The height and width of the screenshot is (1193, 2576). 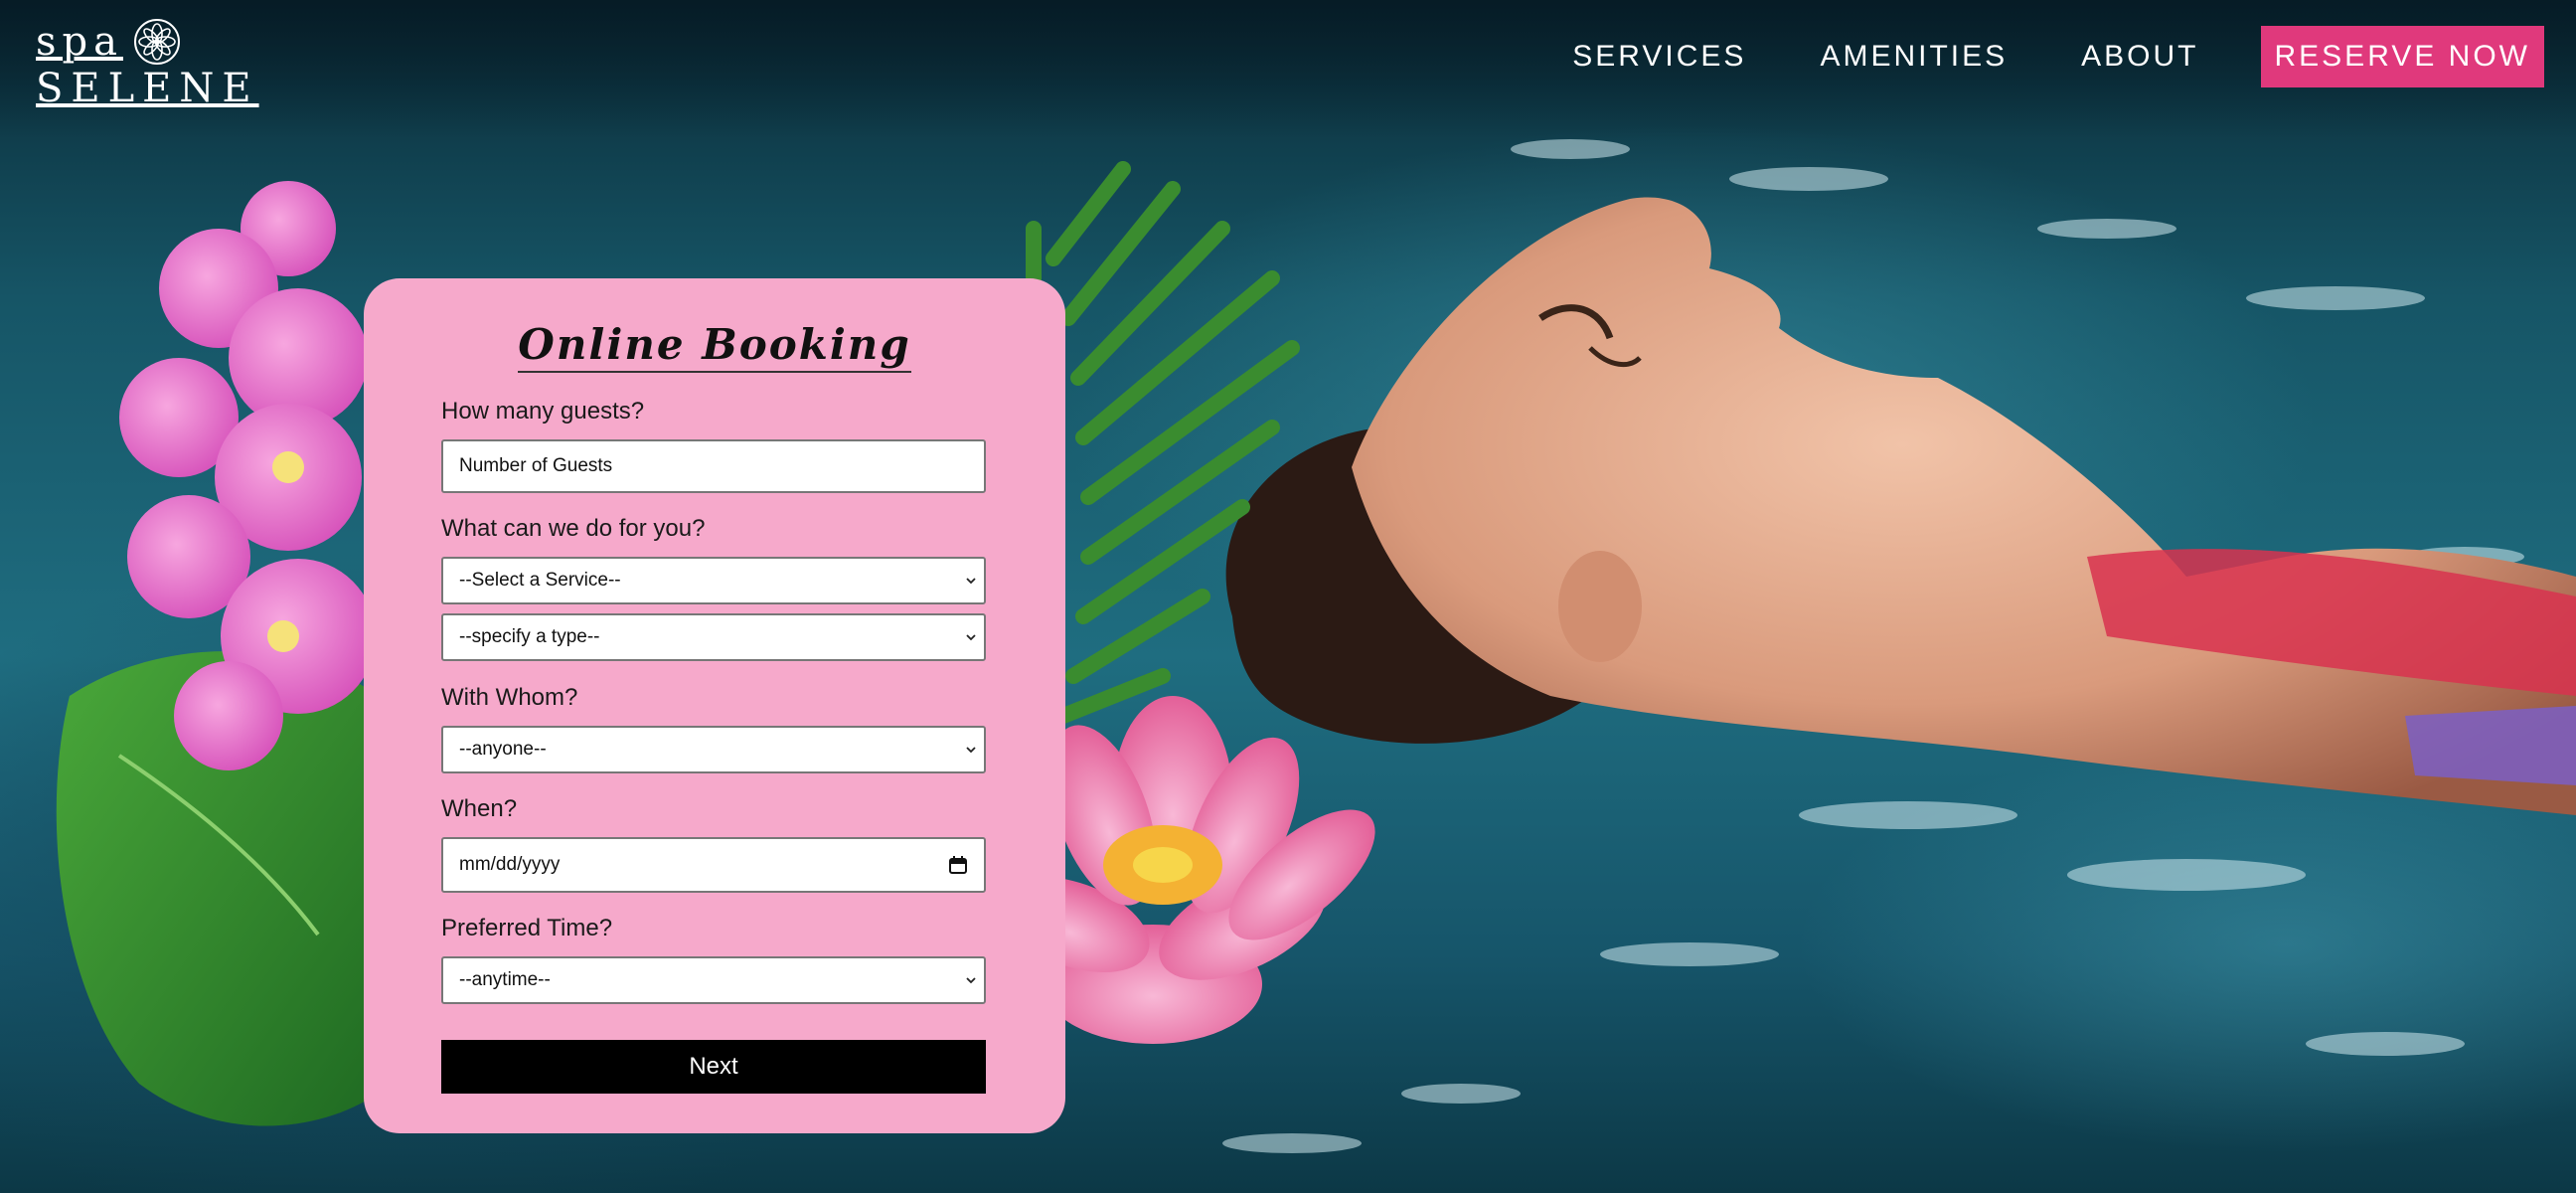 I want to click on guests-label: How many guests?, so click(x=543, y=411).